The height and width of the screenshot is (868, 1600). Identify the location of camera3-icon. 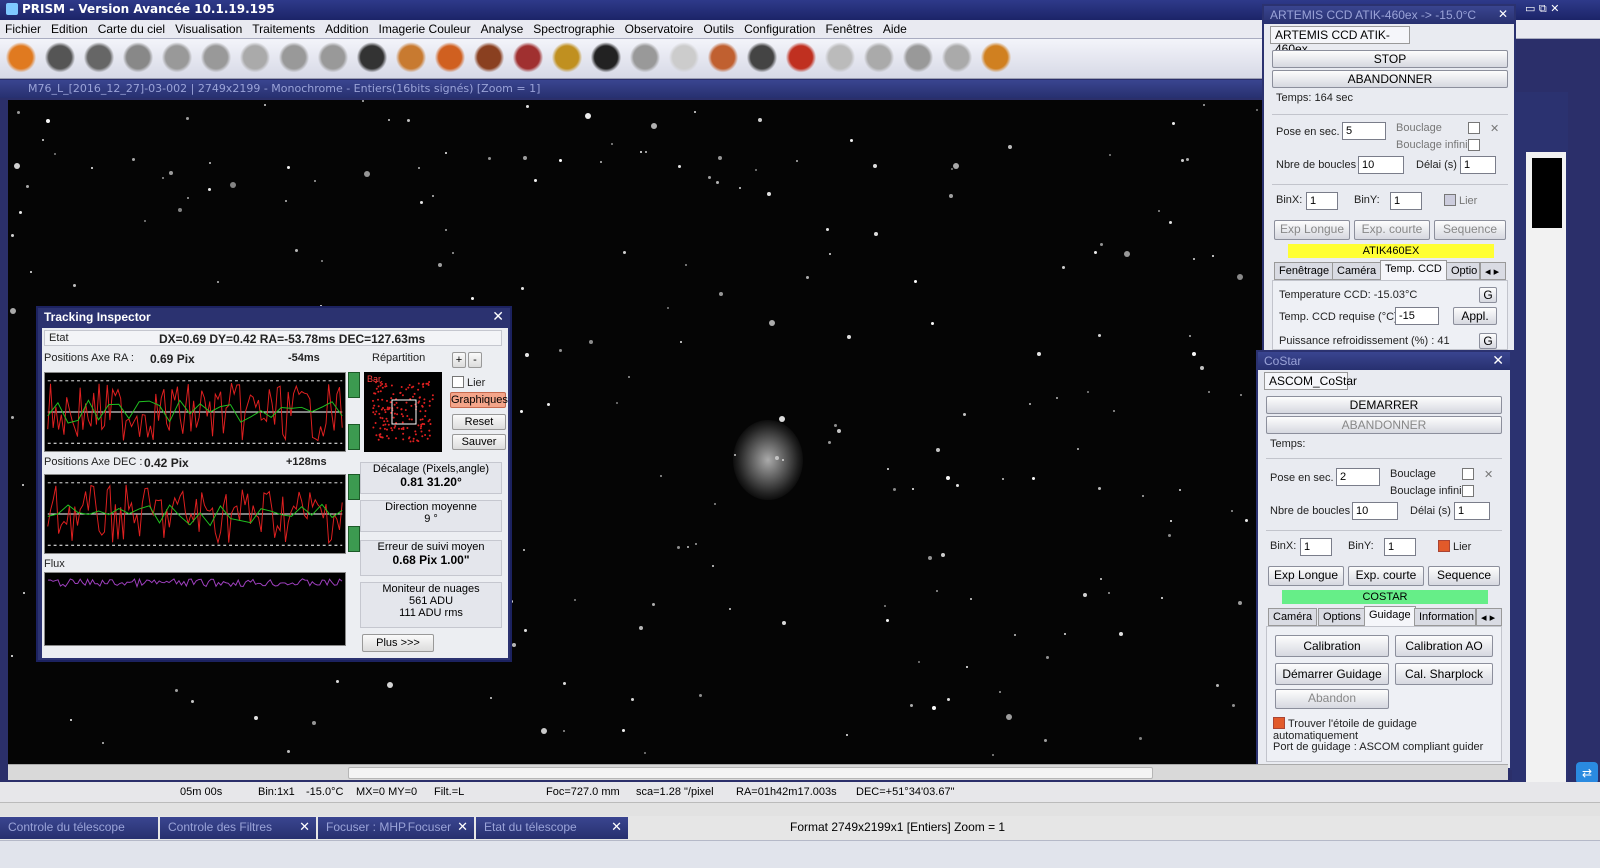
(528, 59).